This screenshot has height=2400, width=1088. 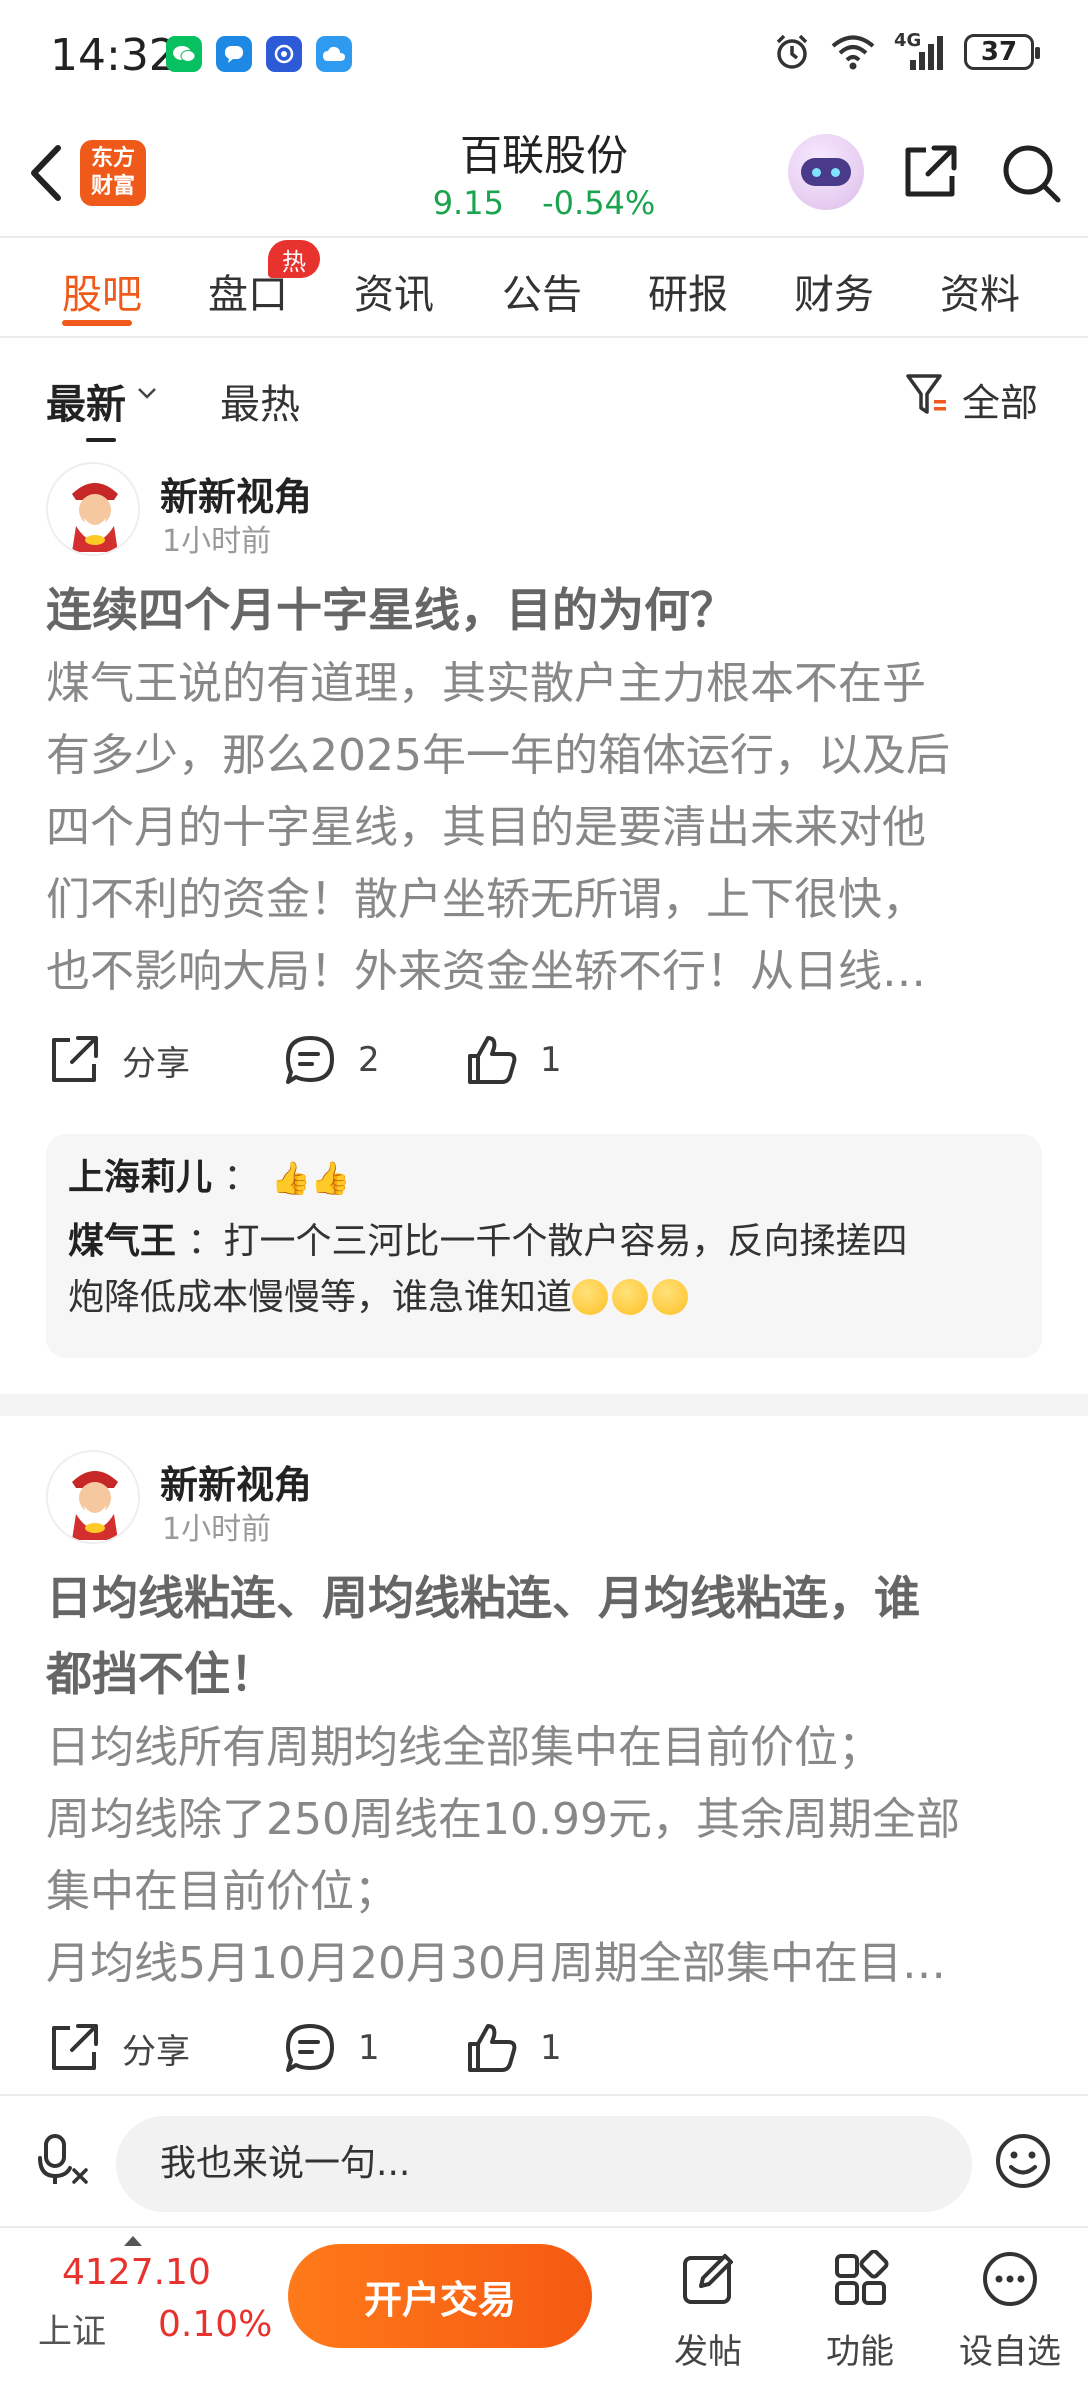 I want to click on post-button: 发帖, so click(x=708, y=2311).